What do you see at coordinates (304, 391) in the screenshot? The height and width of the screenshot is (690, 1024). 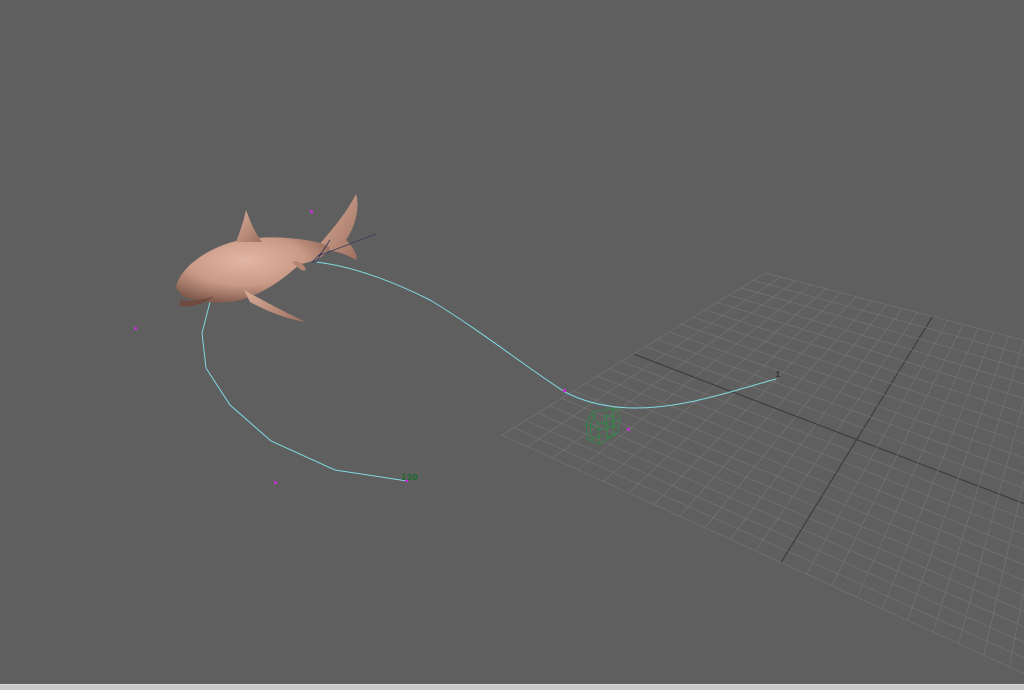 I see `motion-path-tail` at bounding box center [304, 391].